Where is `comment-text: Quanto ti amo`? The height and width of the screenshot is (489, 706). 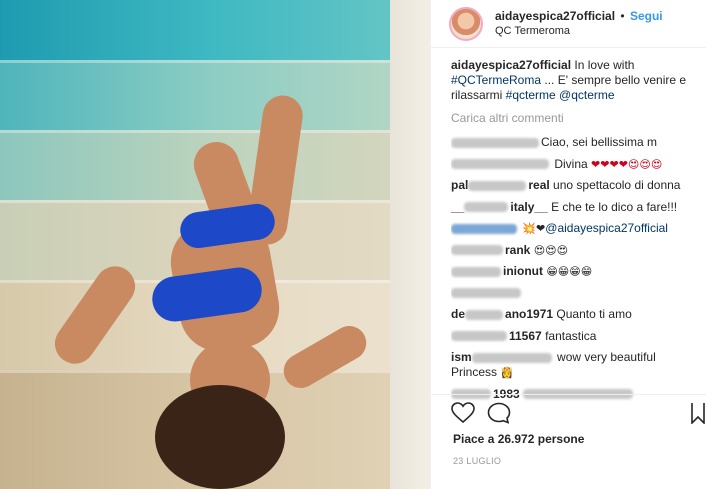 comment-text: Quanto ti amo is located at coordinates (594, 314).